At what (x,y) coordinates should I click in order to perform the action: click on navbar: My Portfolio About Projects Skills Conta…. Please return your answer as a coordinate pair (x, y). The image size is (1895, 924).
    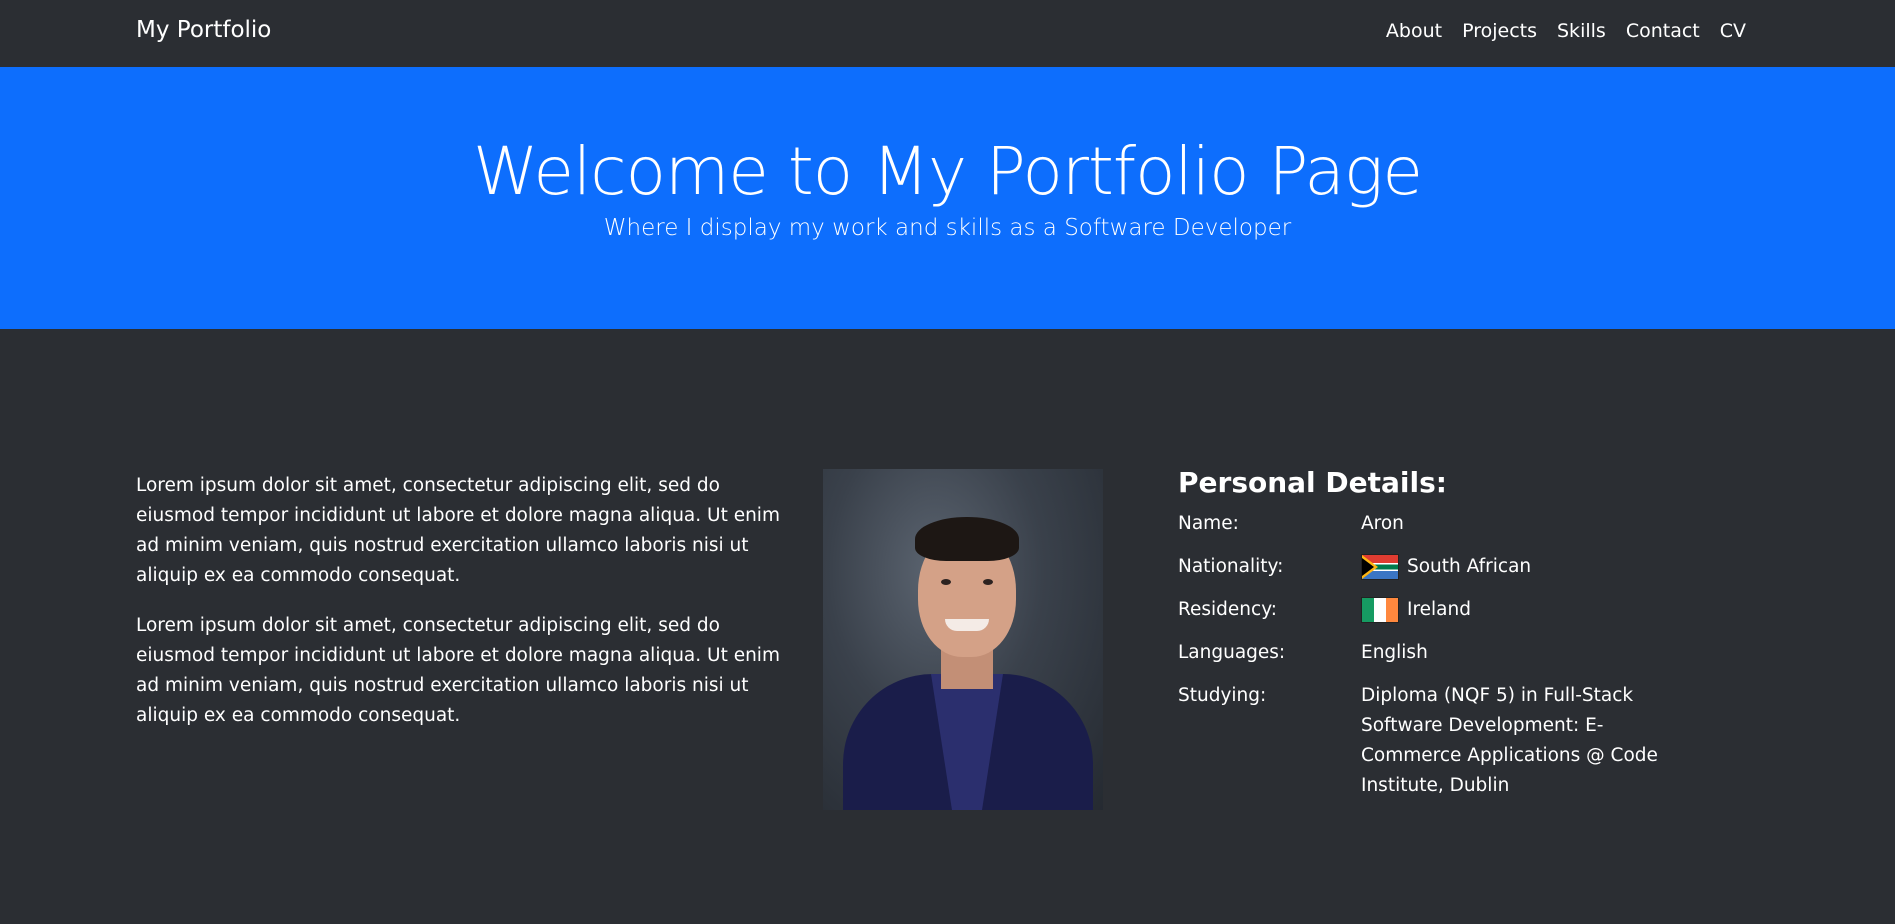
    Looking at the image, I should click on (947, 33).